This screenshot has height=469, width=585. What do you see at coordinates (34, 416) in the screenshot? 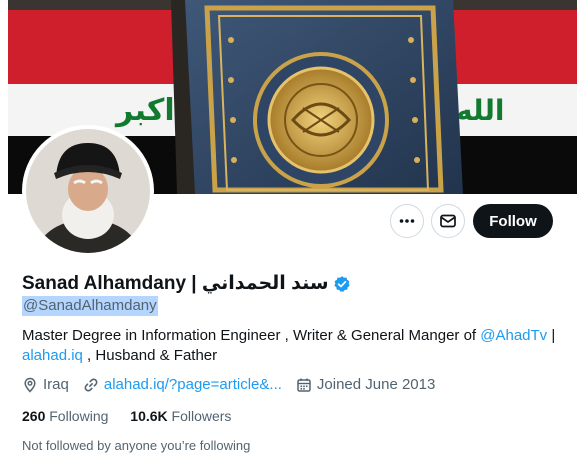
I see `following-count: 260` at bounding box center [34, 416].